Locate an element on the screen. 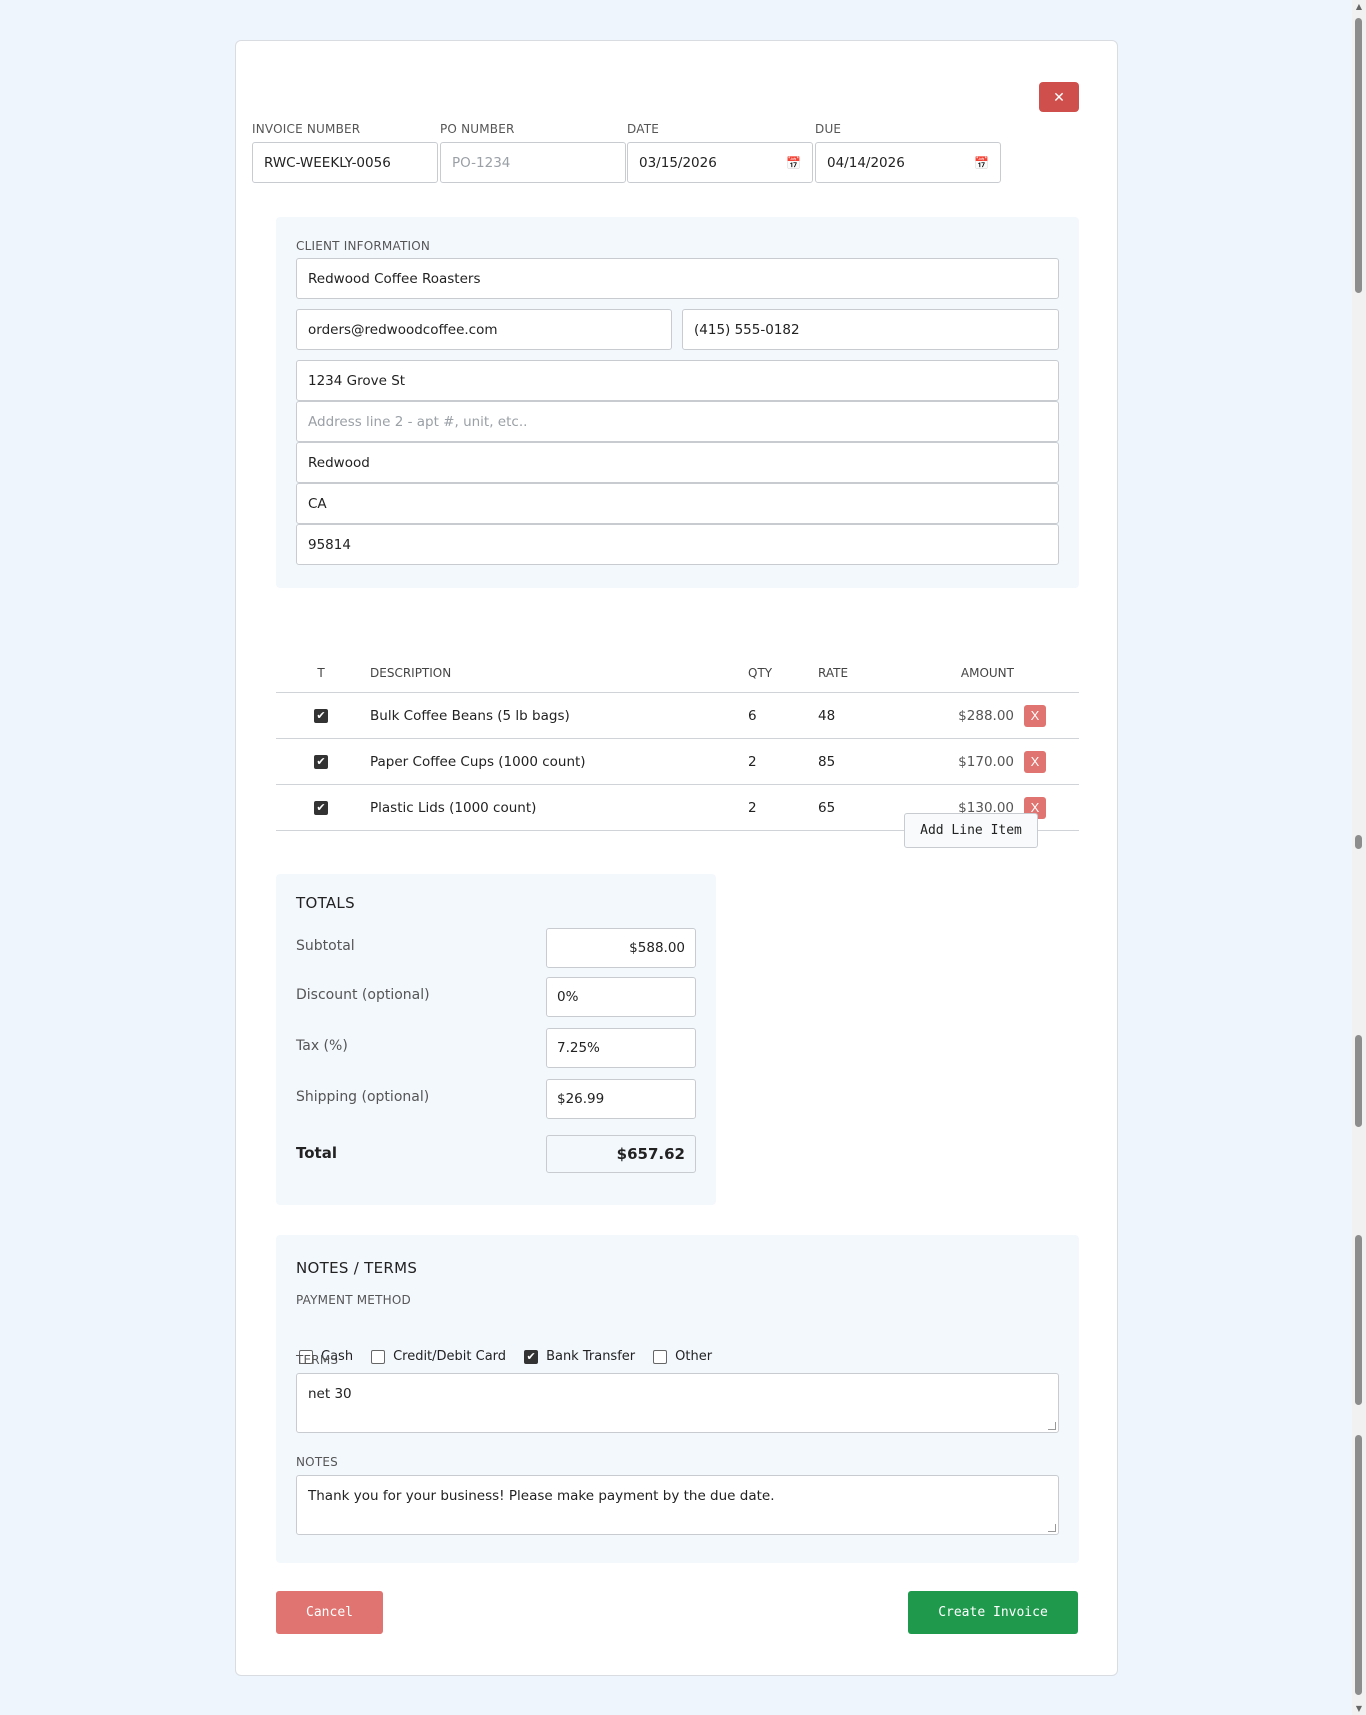 The image size is (1366, 1715). scroll-down-arrow-icon: ▼ is located at coordinates (1359, 1708).